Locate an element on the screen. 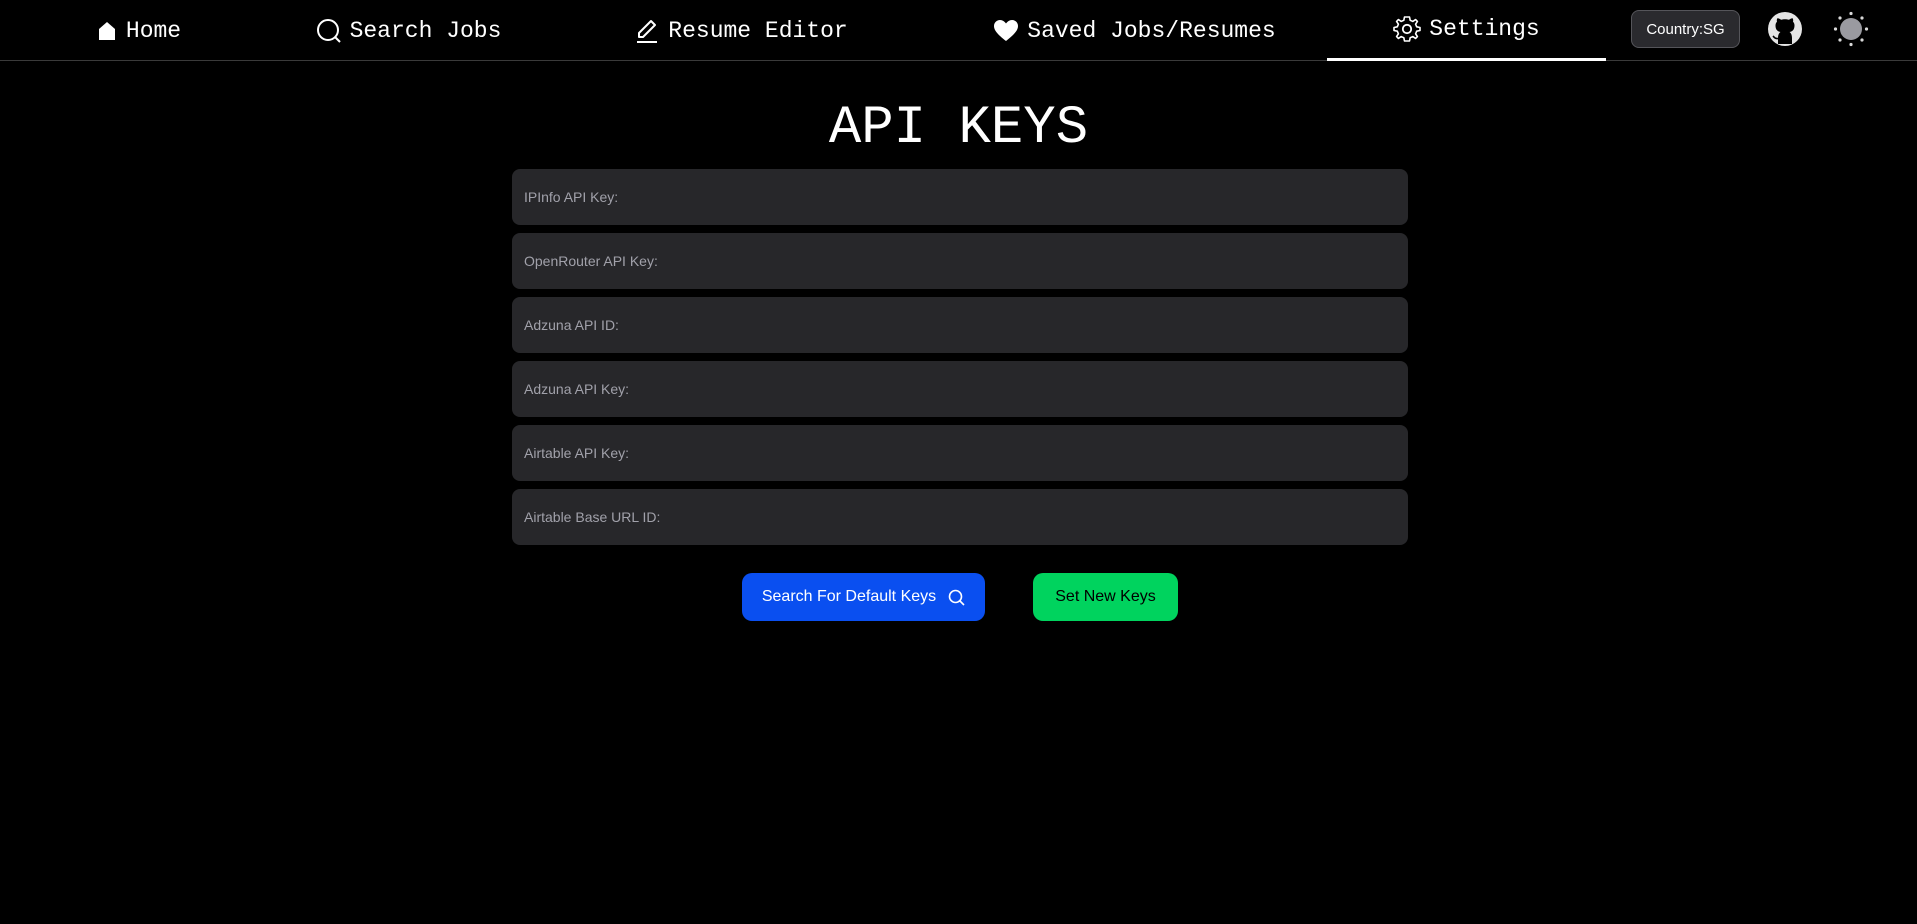  airtable-api-key-field is located at coordinates (960, 453).